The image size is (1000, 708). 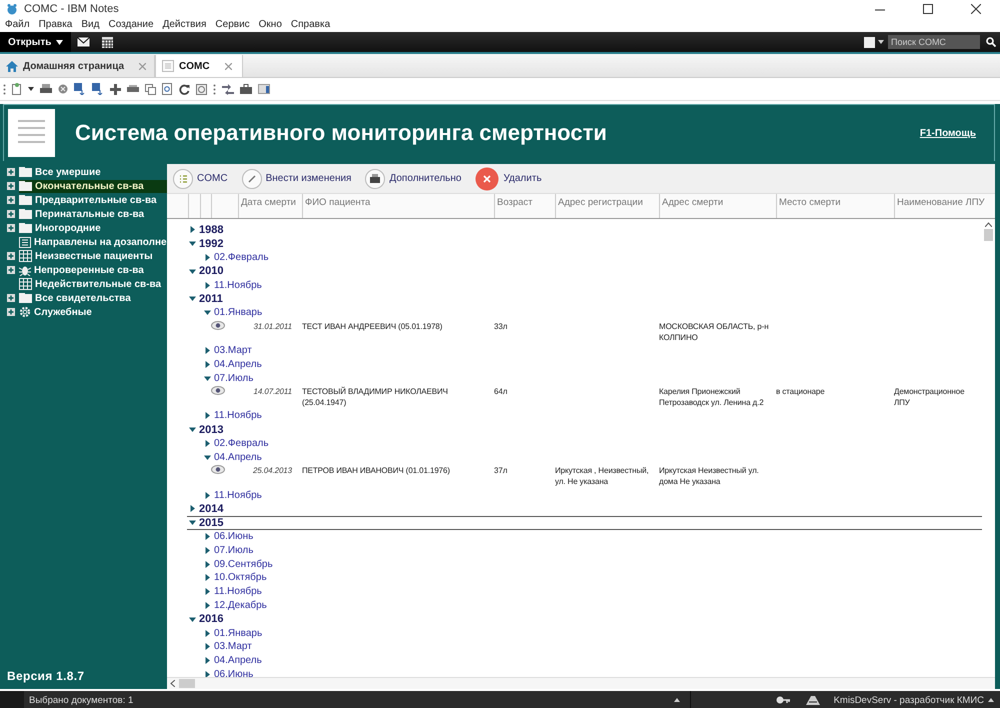 What do you see at coordinates (835, 206) in the screenshot?
I see `column-header: Место смерти` at bounding box center [835, 206].